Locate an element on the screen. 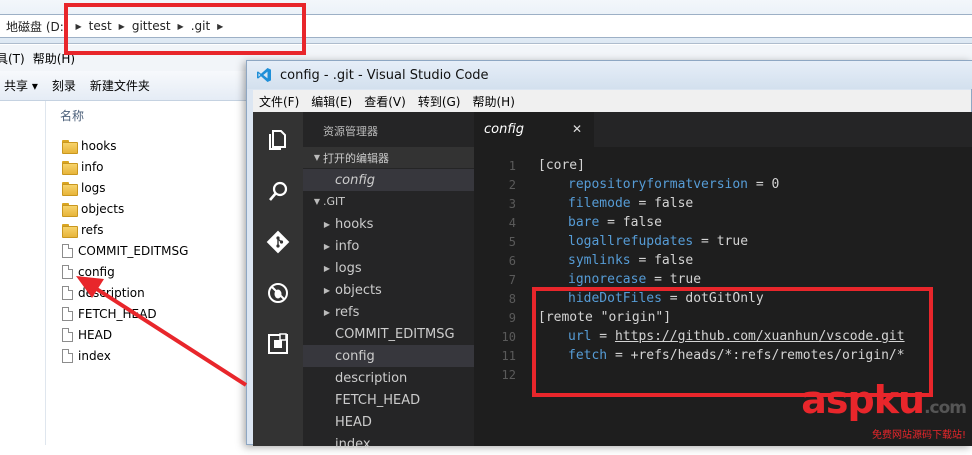 The width and height of the screenshot is (972, 455). line-number: 8 is located at coordinates (512, 298).